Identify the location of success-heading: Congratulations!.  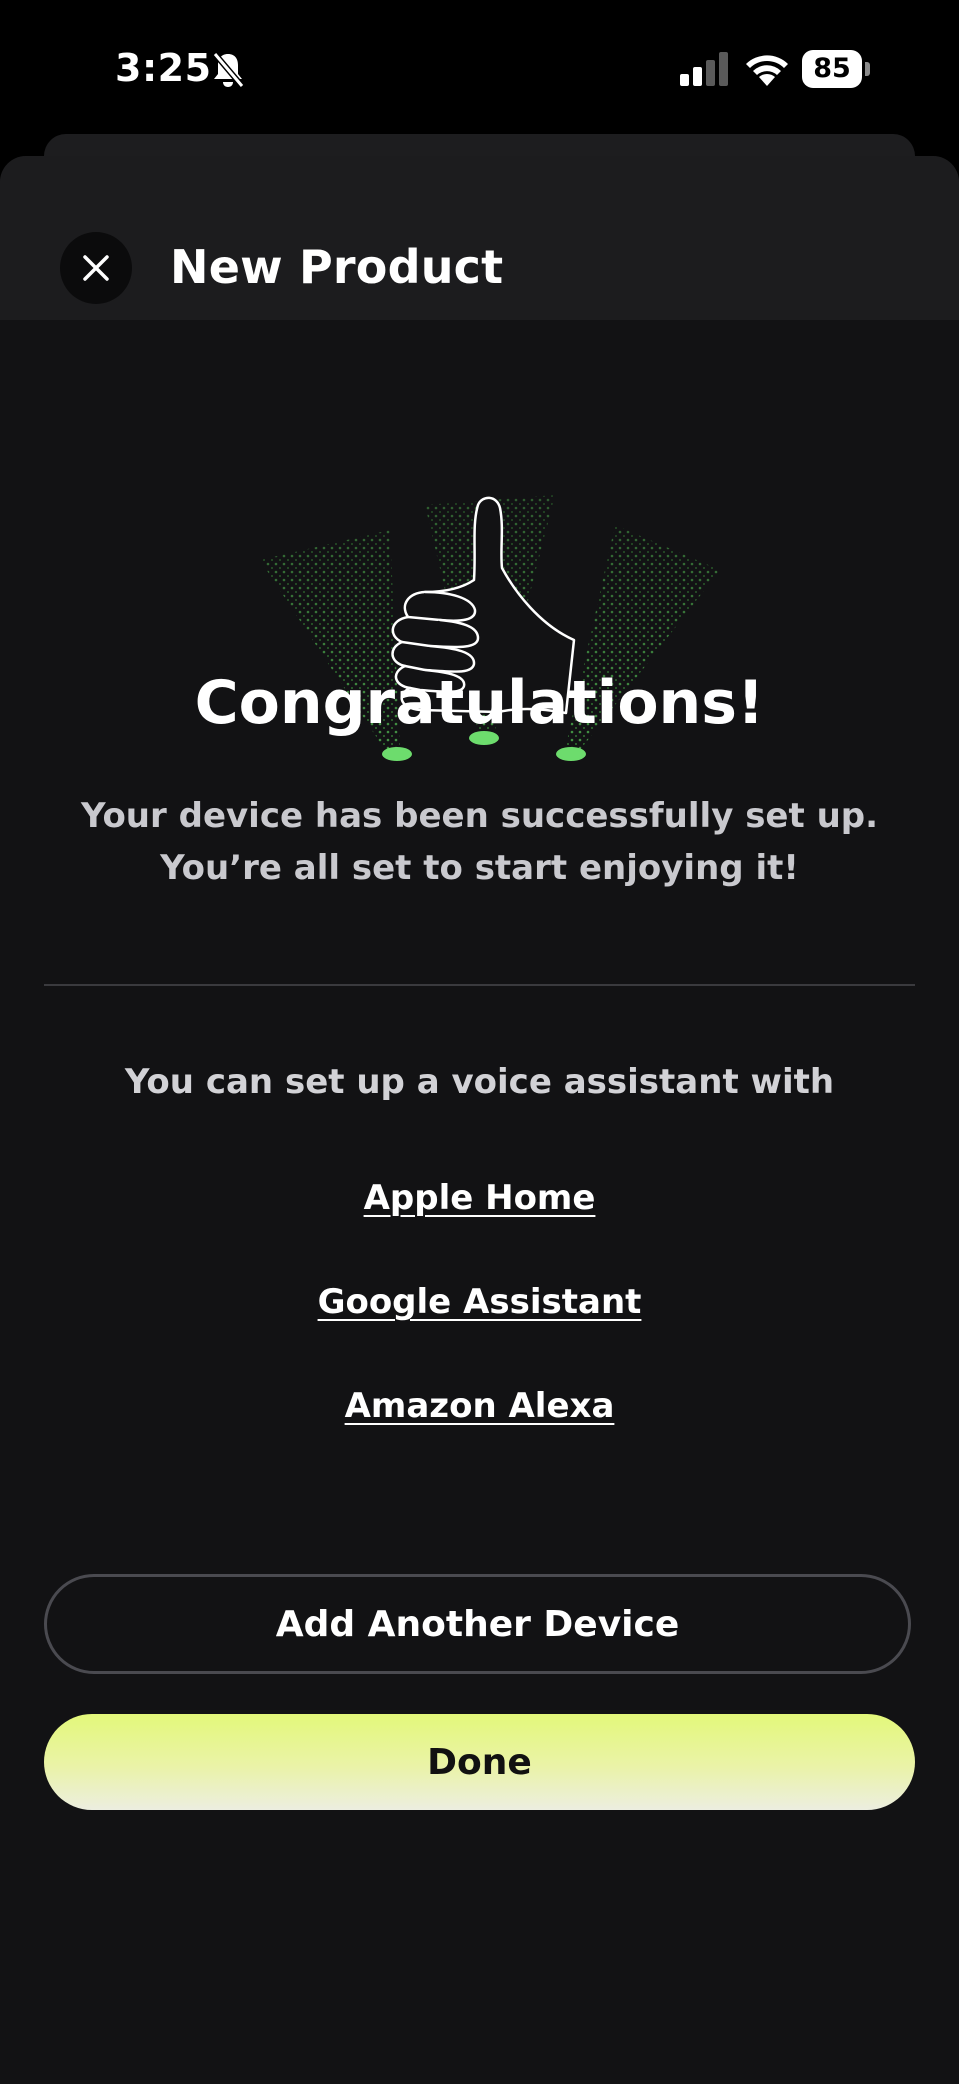
(479, 703).